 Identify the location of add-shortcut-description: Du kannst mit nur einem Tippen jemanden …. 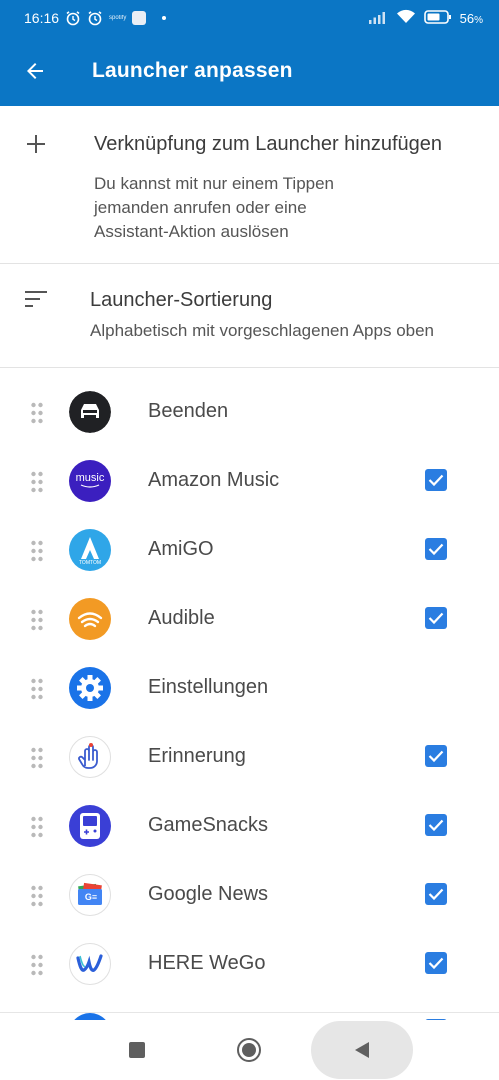
(254, 208).